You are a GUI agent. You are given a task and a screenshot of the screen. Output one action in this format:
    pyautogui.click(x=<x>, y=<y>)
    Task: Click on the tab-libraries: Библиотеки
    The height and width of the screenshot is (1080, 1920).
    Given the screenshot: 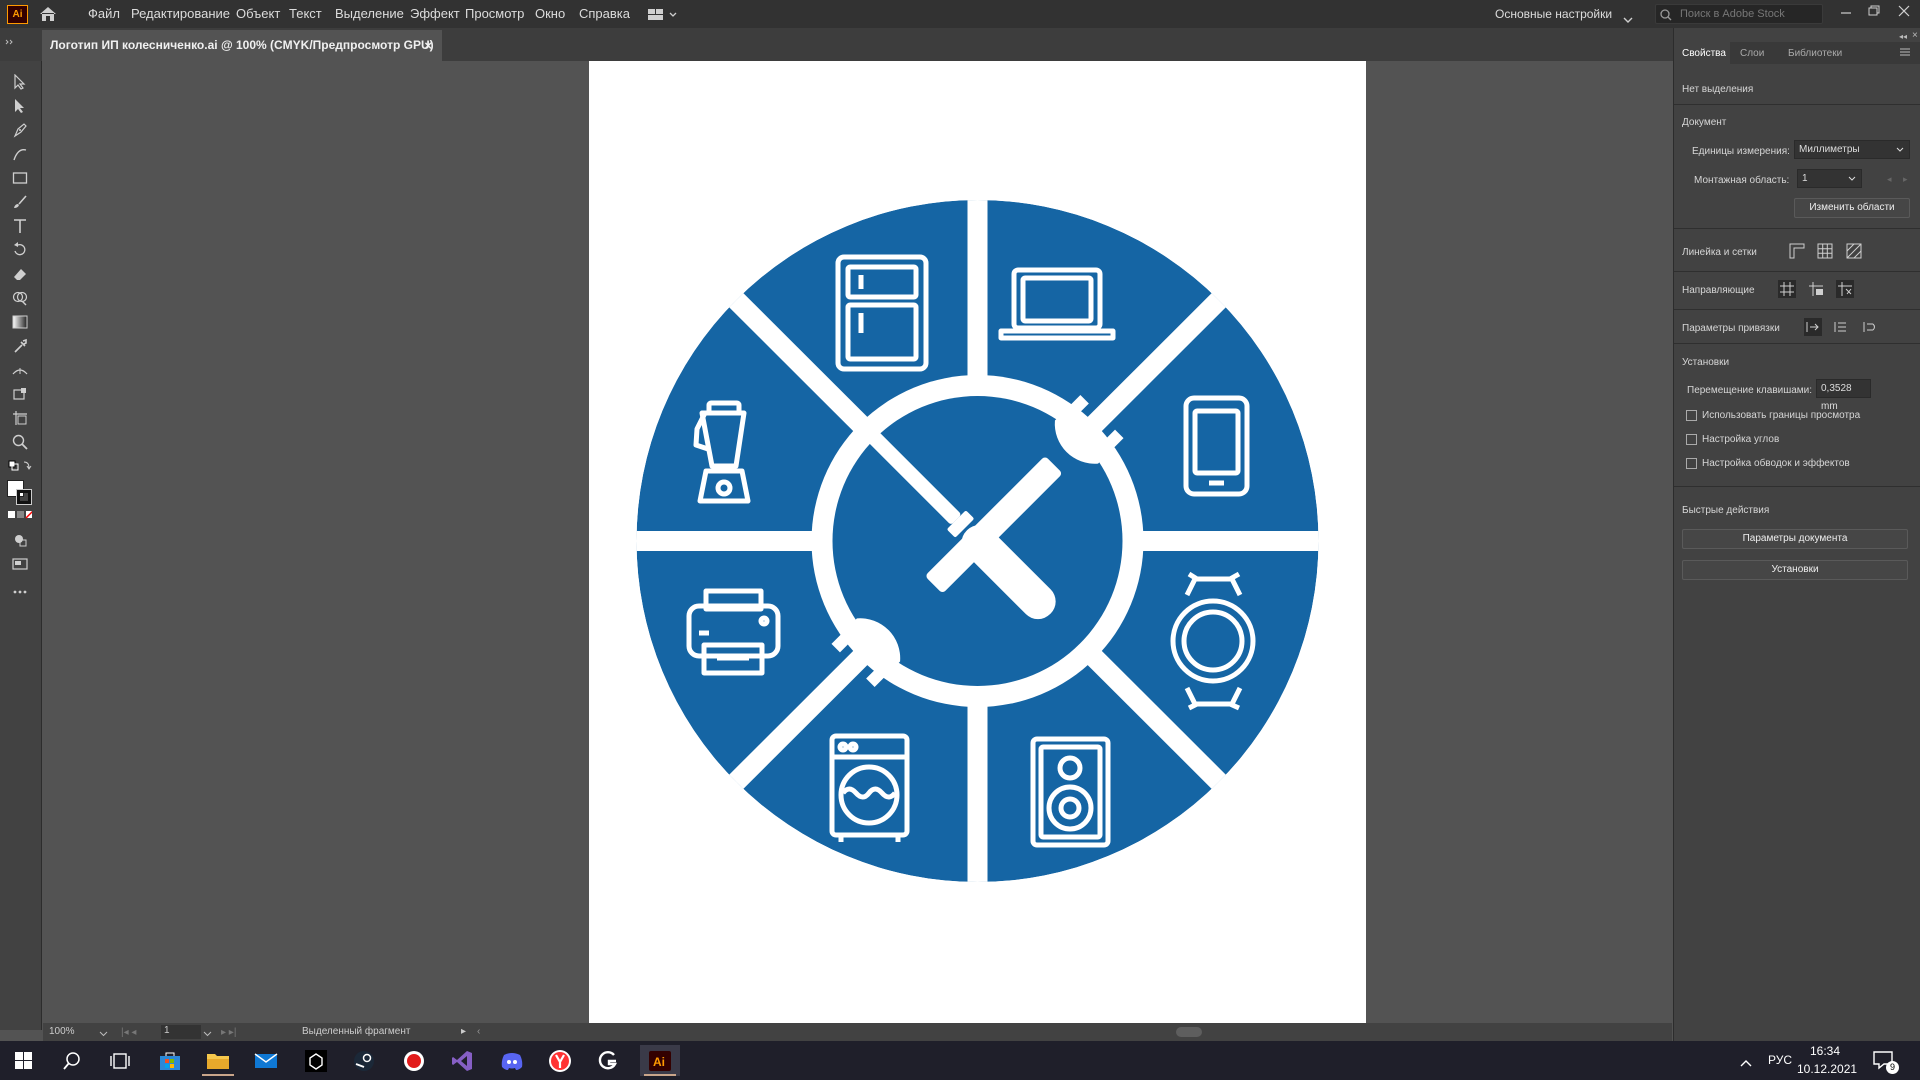 What is the action you would take?
    pyautogui.click(x=1815, y=53)
    